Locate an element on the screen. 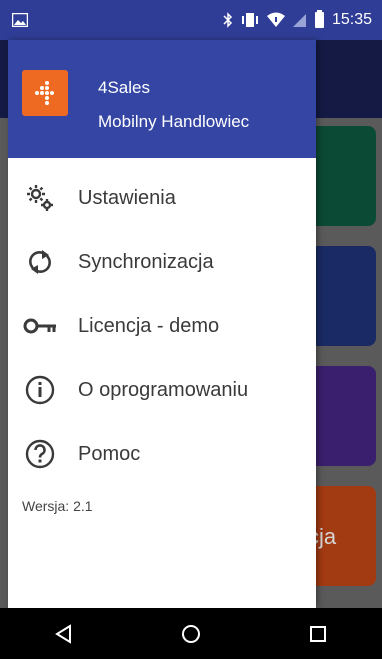 The image size is (382, 659). key-icon is located at coordinates (40, 326).